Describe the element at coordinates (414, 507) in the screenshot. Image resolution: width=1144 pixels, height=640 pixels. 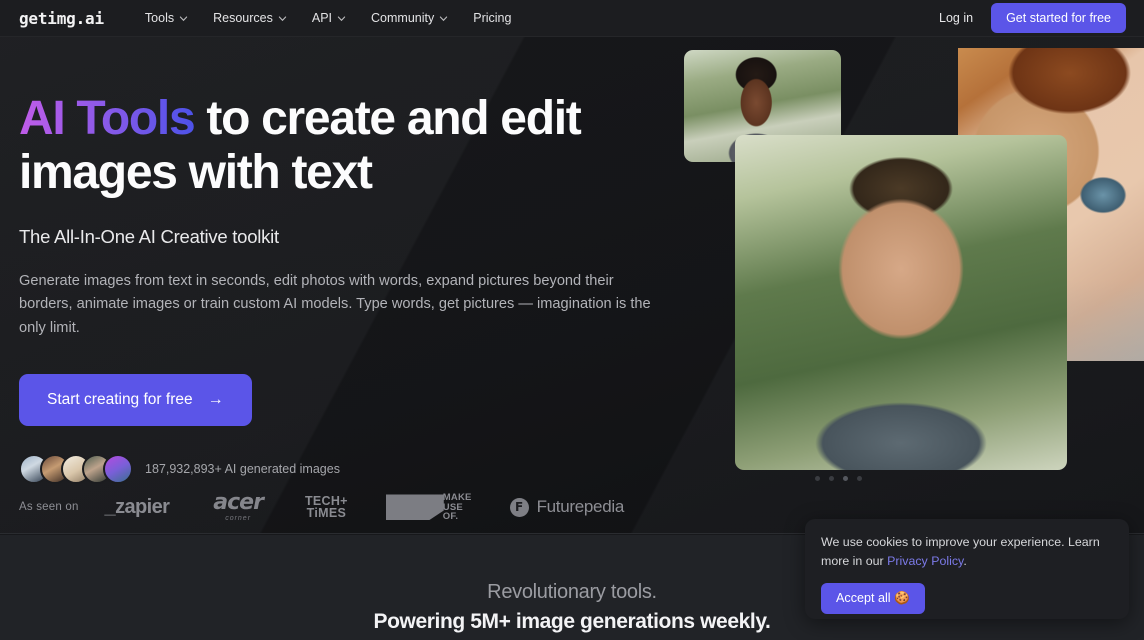
I see `makeuseof-slab-icon` at that location.